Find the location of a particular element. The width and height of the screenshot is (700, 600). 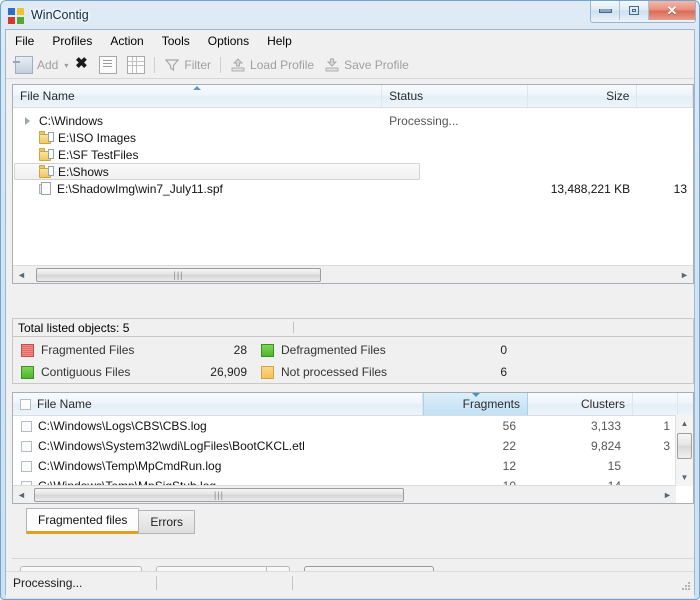

vertical-scrollbar: ▲ ▼ is located at coordinates (684, 450).